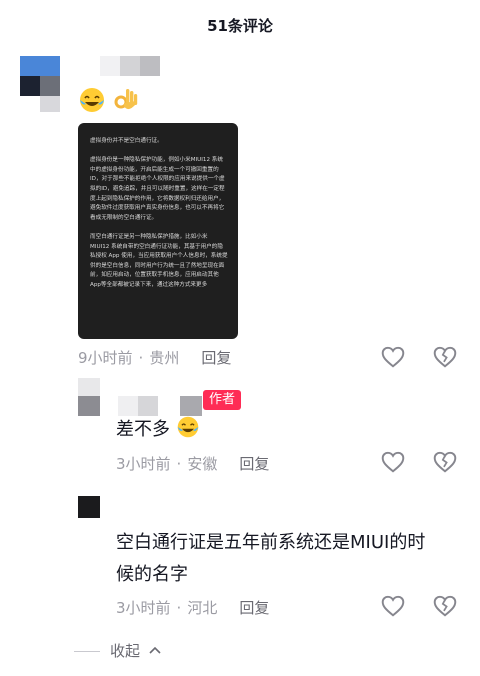 The height and width of the screenshot is (676, 480). Describe the element at coordinates (152, 574) in the screenshot. I see `comment3-text-line2: 候的名字` at that location.